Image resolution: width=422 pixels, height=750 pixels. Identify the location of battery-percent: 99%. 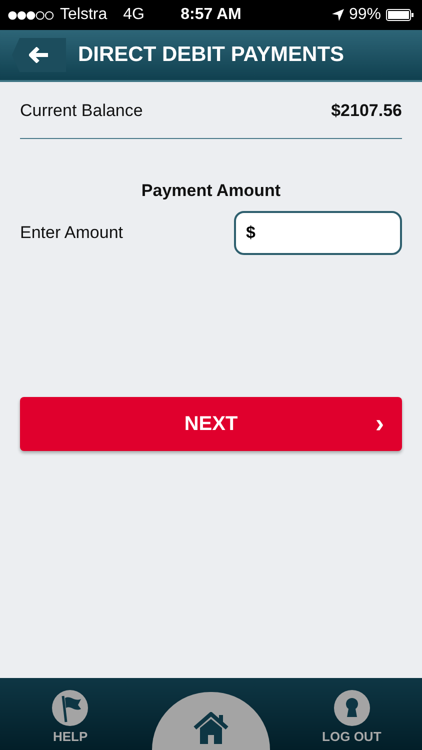
(365, 15).